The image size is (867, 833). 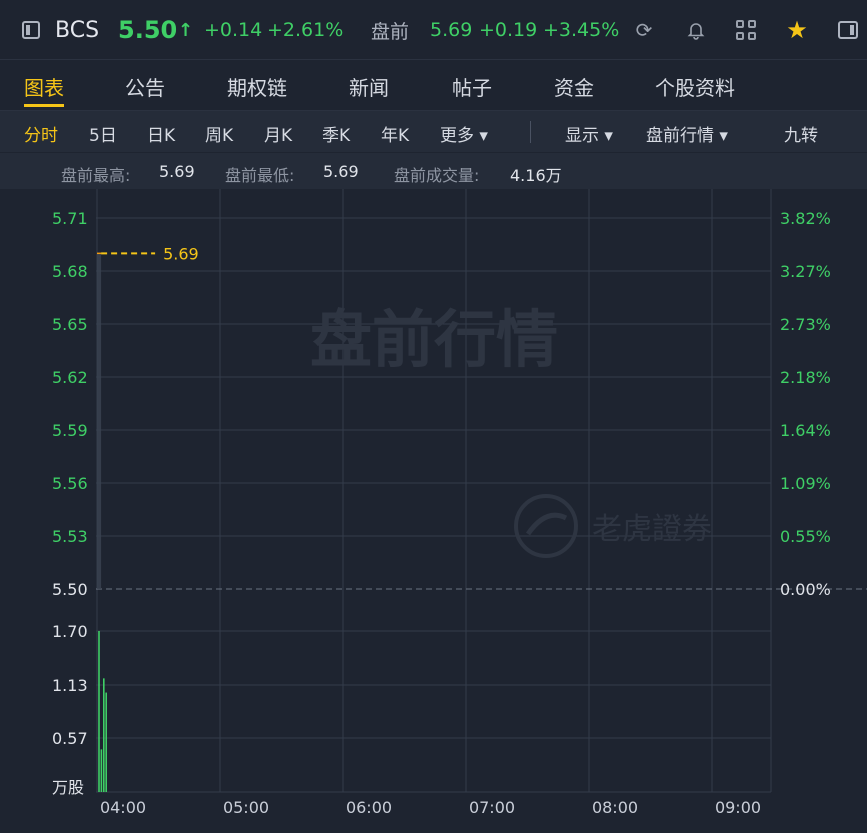 I want to click on bell-icon, so click(x=696, y=30).